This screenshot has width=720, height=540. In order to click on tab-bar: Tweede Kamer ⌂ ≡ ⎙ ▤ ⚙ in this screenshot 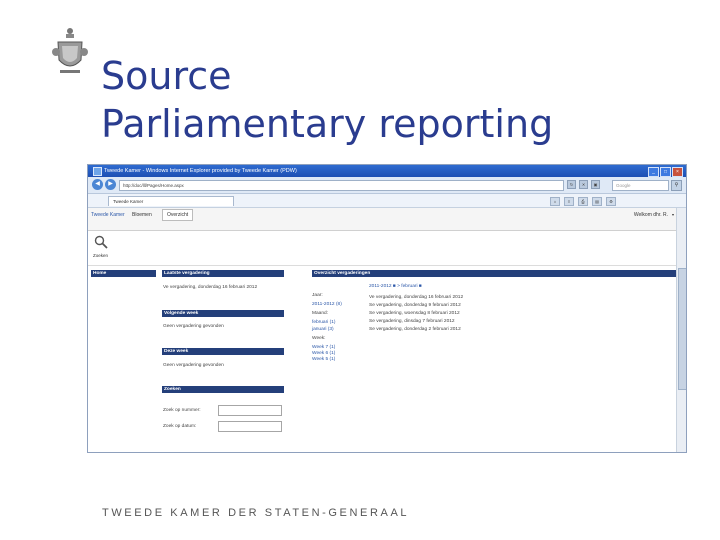, I will do `click(387, 201)`.